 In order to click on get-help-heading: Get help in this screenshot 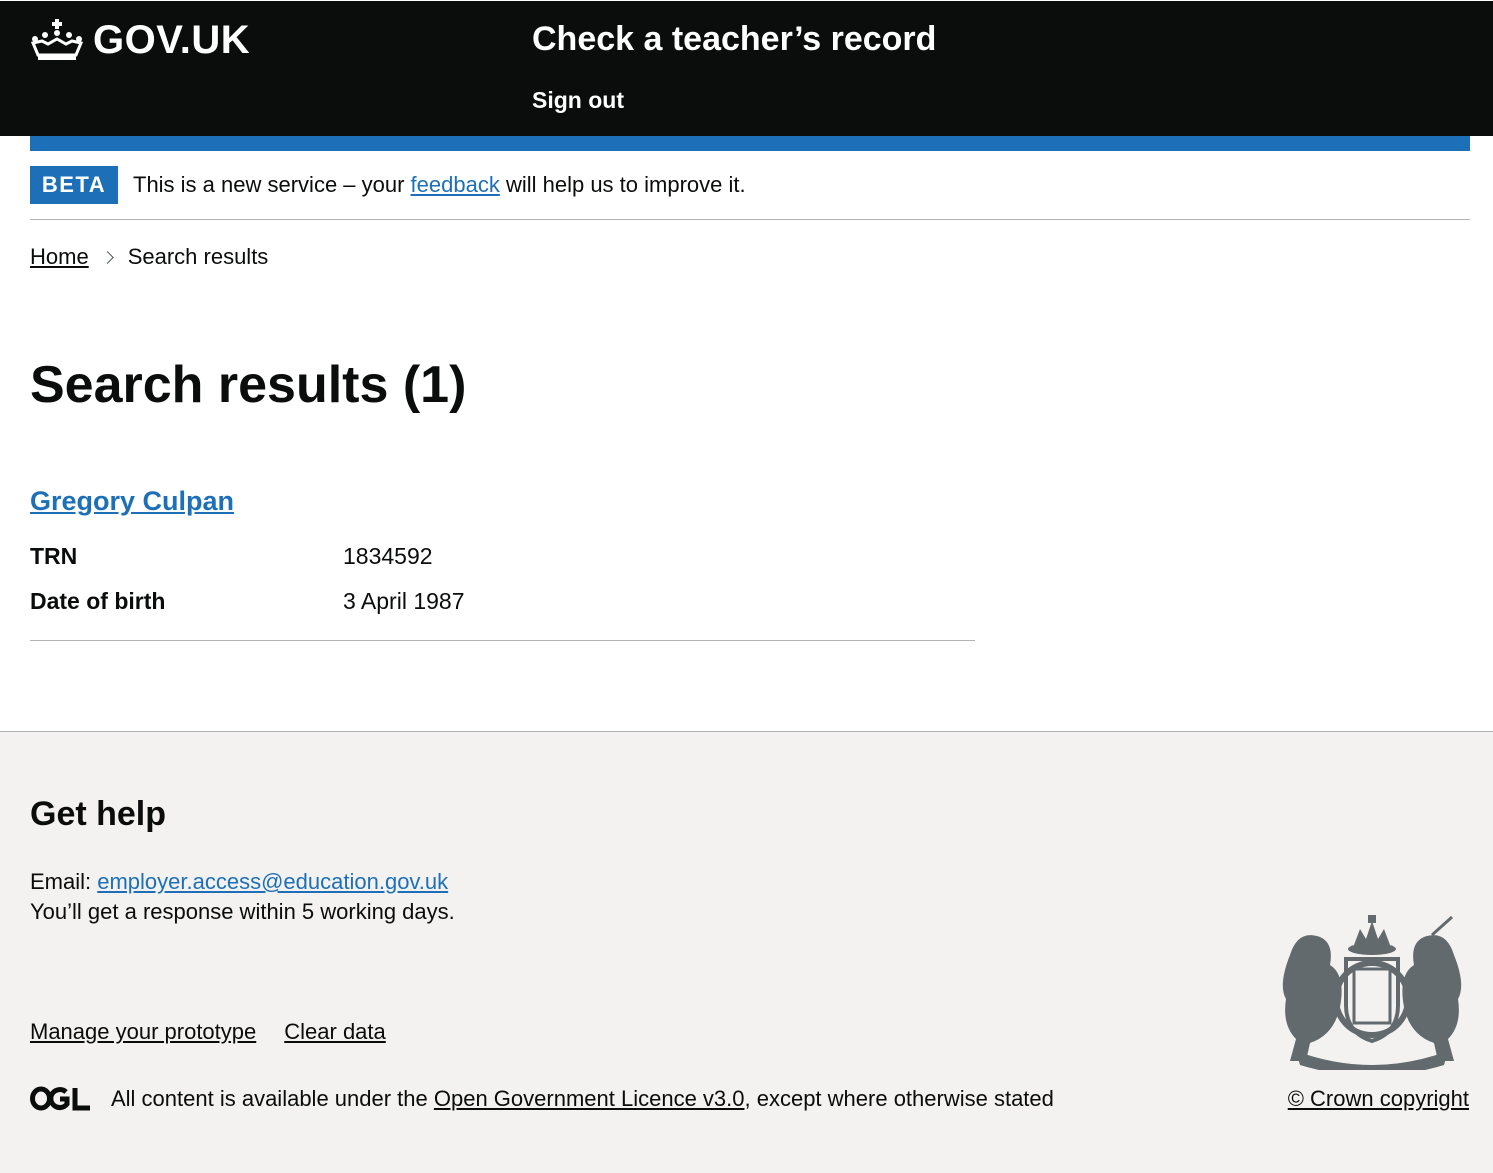, I will do `click(98, 814)`.